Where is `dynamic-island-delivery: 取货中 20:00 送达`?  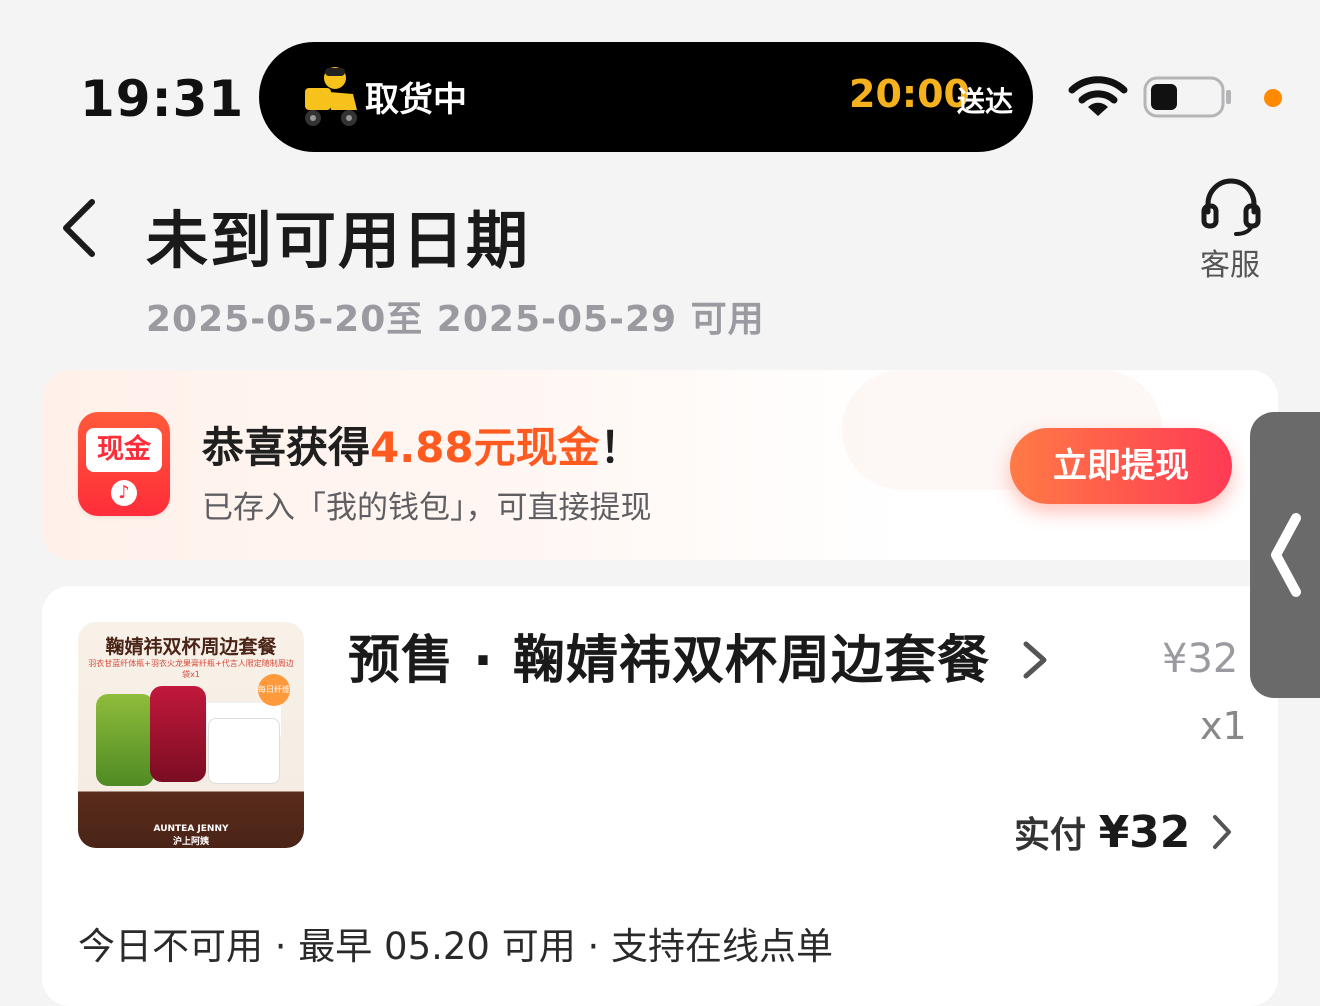 dynamic-island-delivery: 取货中 20:00 送达 is located at coordinates (646, 97).